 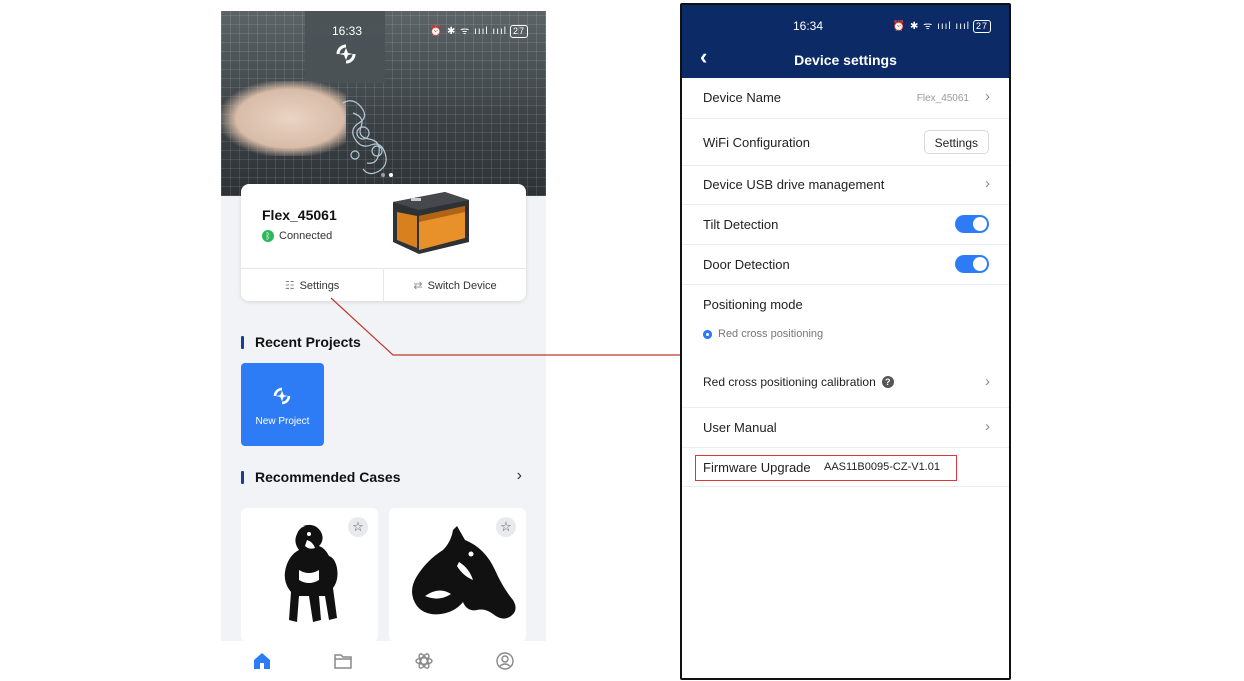 What do you see at coordinates (519, 476) in the screenshot?
I see `recommended-more-chevron-icon: ›` at bounding box center [519, 476].